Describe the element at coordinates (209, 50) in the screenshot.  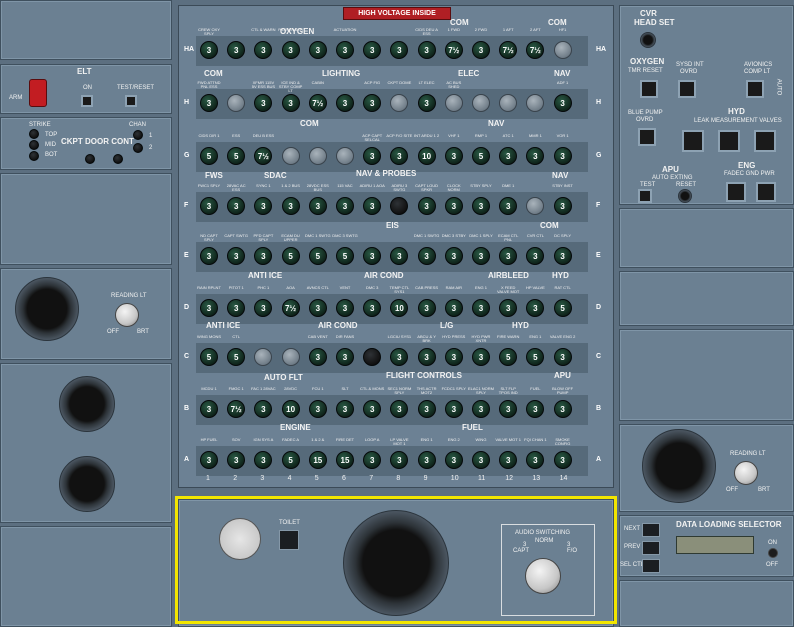
I see `circuit-breaker-ha-1: 3` at that location.